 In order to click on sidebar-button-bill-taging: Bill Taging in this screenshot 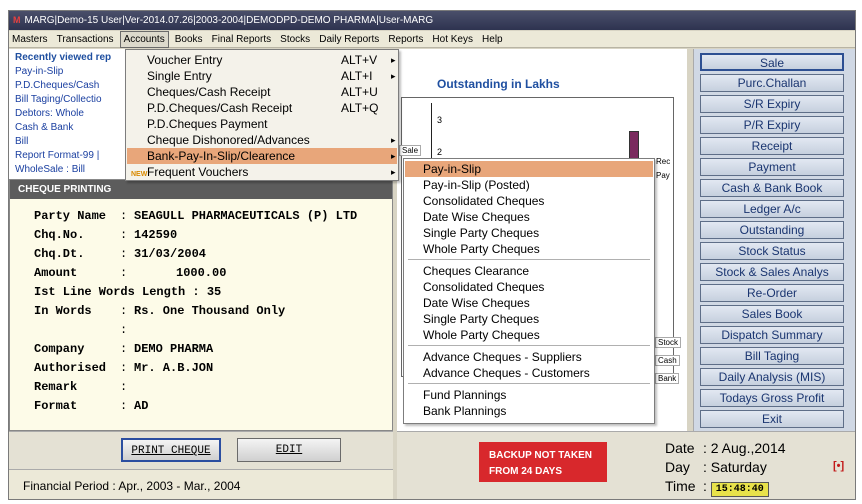, I will do `click(772, 356)`.